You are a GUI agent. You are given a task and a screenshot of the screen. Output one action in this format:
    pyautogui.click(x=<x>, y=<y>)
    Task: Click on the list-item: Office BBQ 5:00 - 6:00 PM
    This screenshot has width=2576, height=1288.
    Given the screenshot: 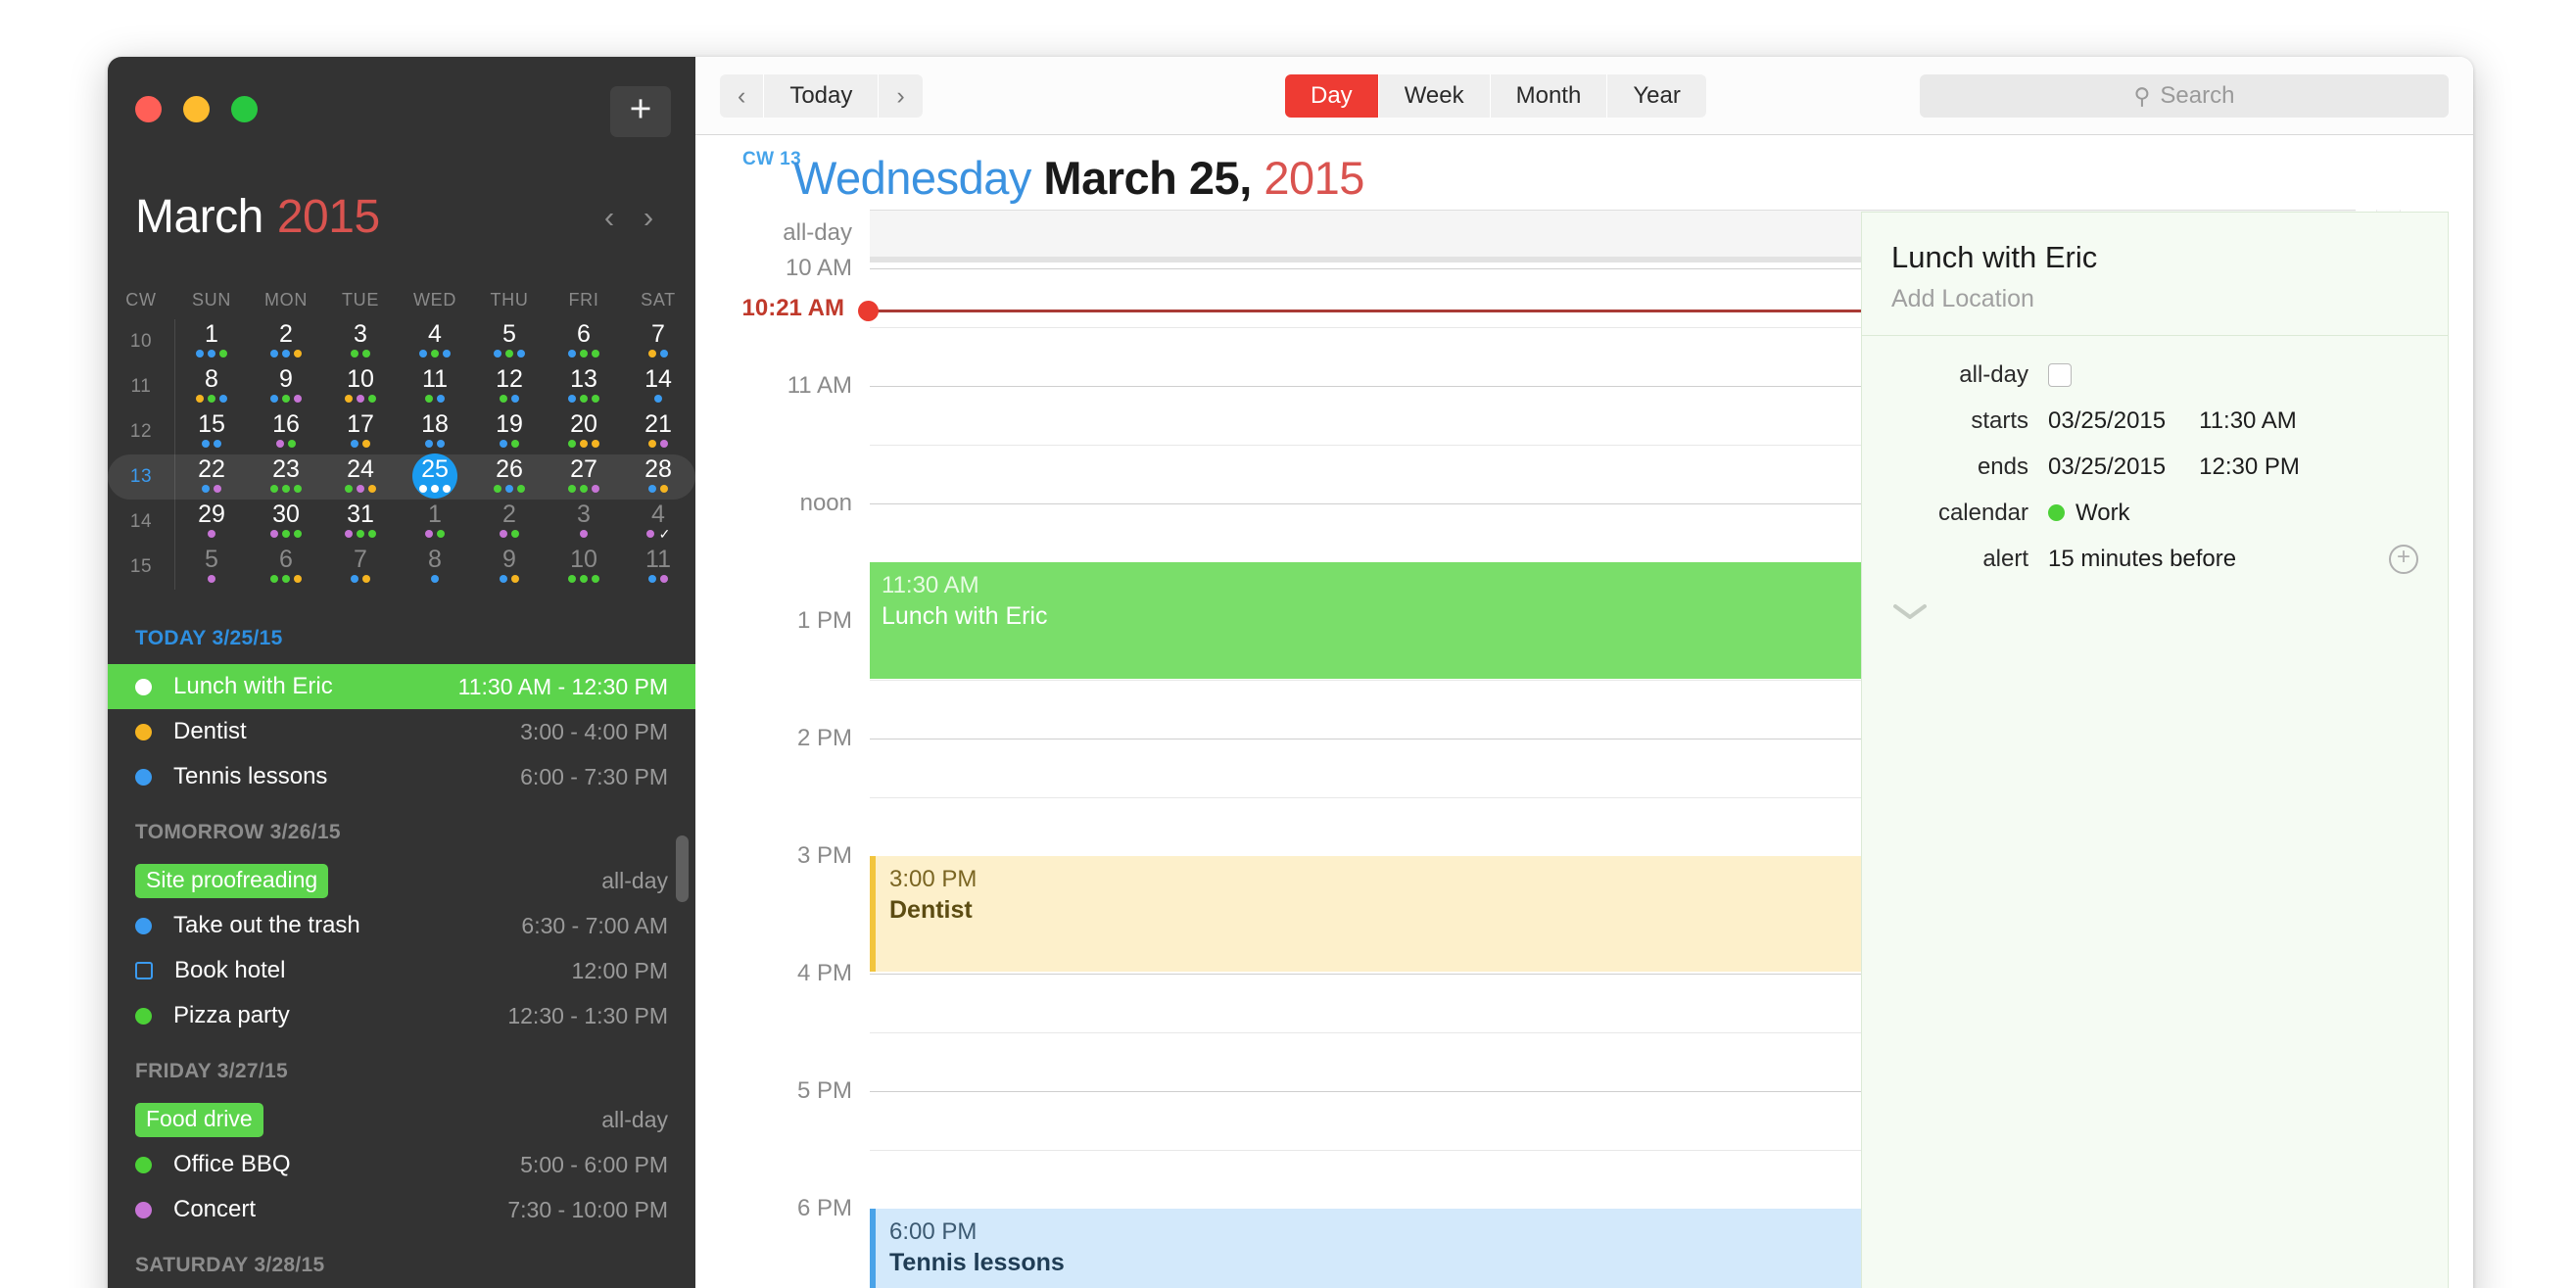 What is the action you would take?
    pyautogui.click(x=402, y=1164)
    